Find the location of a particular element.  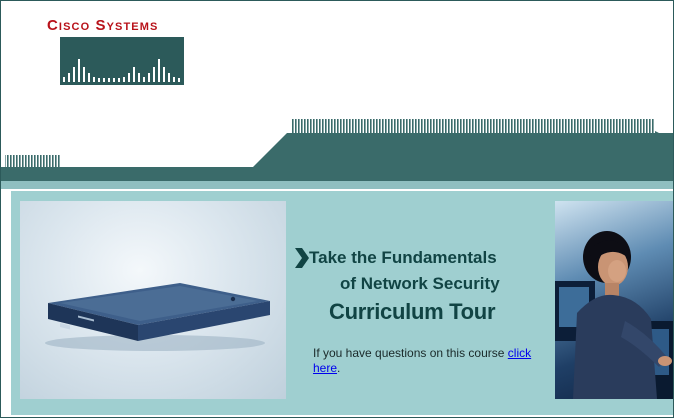

cisco-logo: Cisco Systems is located at coordinates (119, 55).